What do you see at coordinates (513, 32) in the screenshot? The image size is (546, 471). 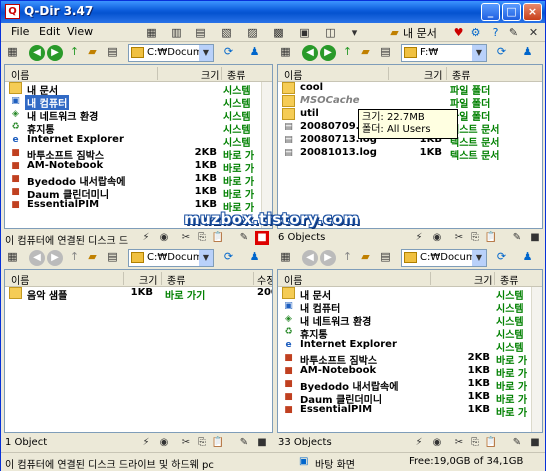 I see `tools-icon: ✎` at bounding box center [513, 32].